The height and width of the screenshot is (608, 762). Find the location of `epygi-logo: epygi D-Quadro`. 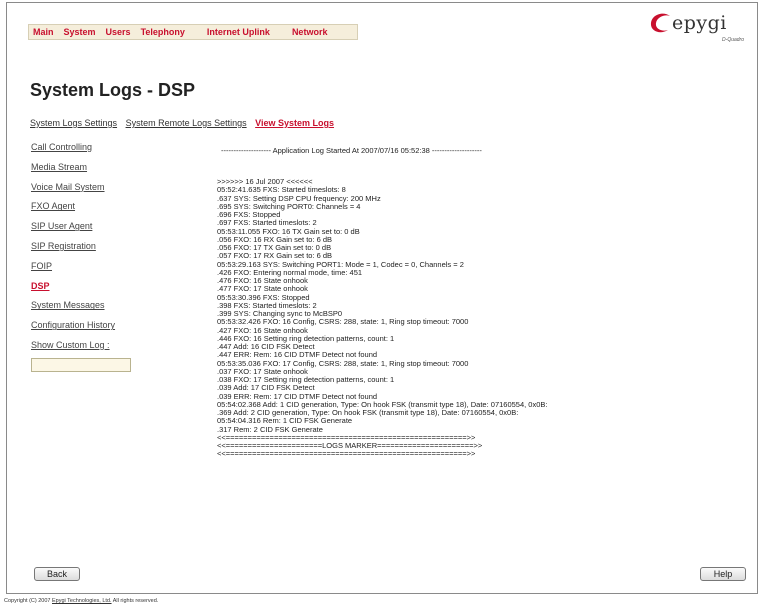

epygi-logo: epygi D-Quadro is located at coordinates (693, 30).